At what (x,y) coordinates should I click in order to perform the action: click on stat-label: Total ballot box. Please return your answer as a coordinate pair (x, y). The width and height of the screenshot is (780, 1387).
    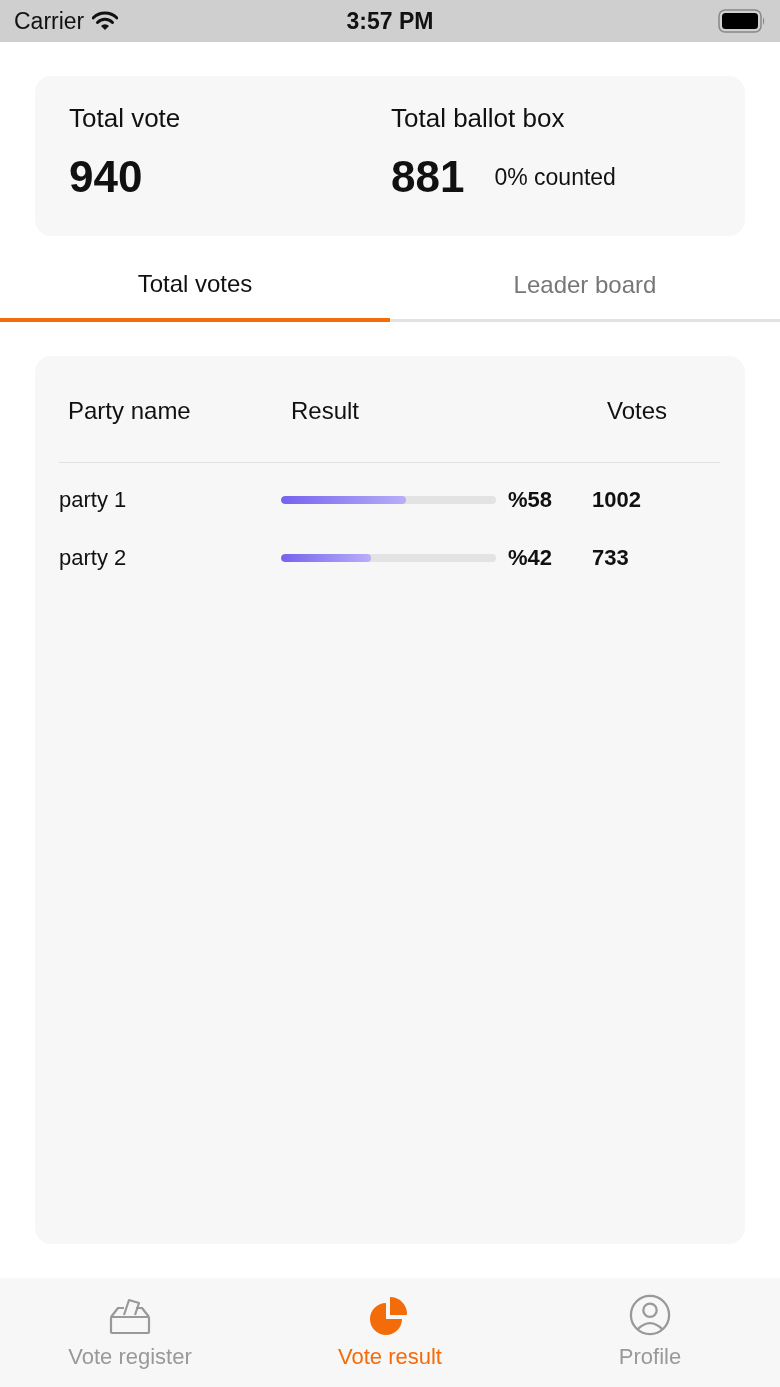
    Looking at the image, I should click on (478, 118).